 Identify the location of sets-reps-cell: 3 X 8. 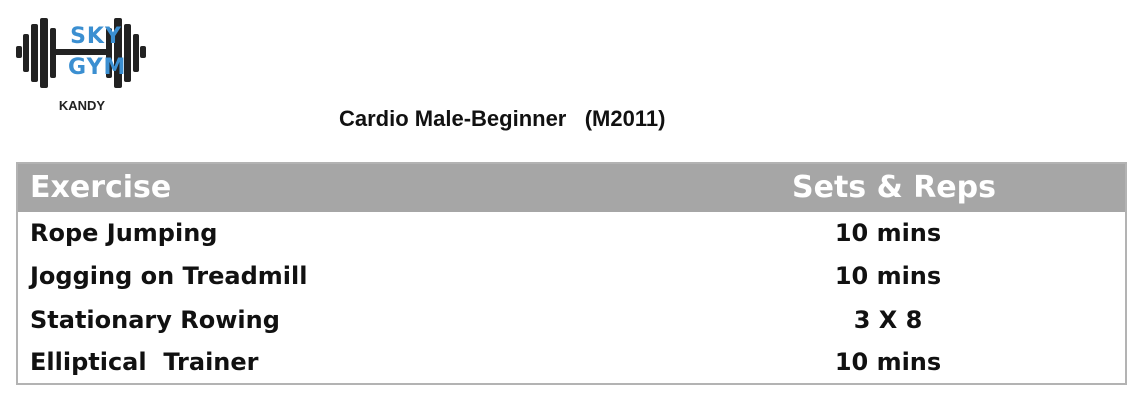
(888, 320).